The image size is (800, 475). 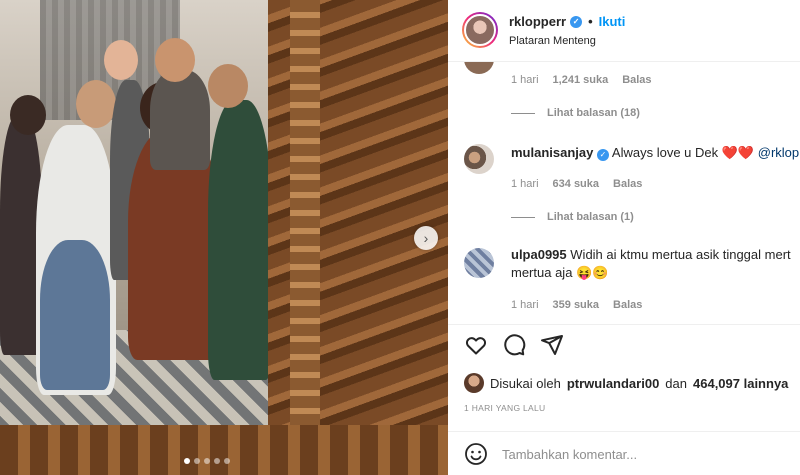 I want to click on carved-frame-beading, so click(x=305, y=237).